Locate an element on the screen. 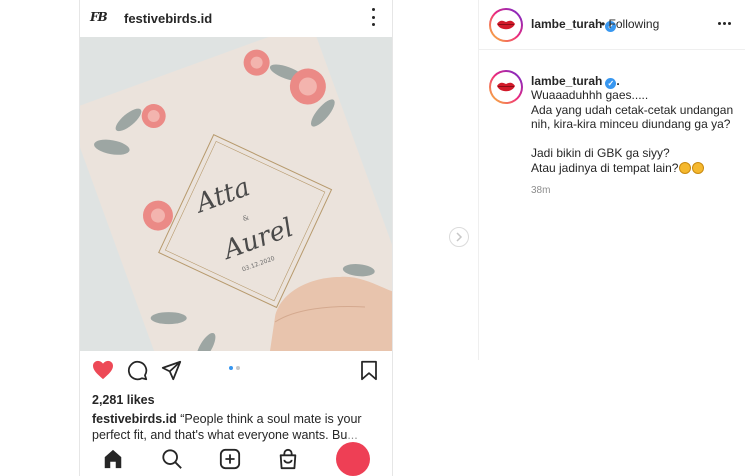 Image resolution: width=745 pixels, height=476 pixels. festivebirds-logo: FB is located at coordinates (99, 17).